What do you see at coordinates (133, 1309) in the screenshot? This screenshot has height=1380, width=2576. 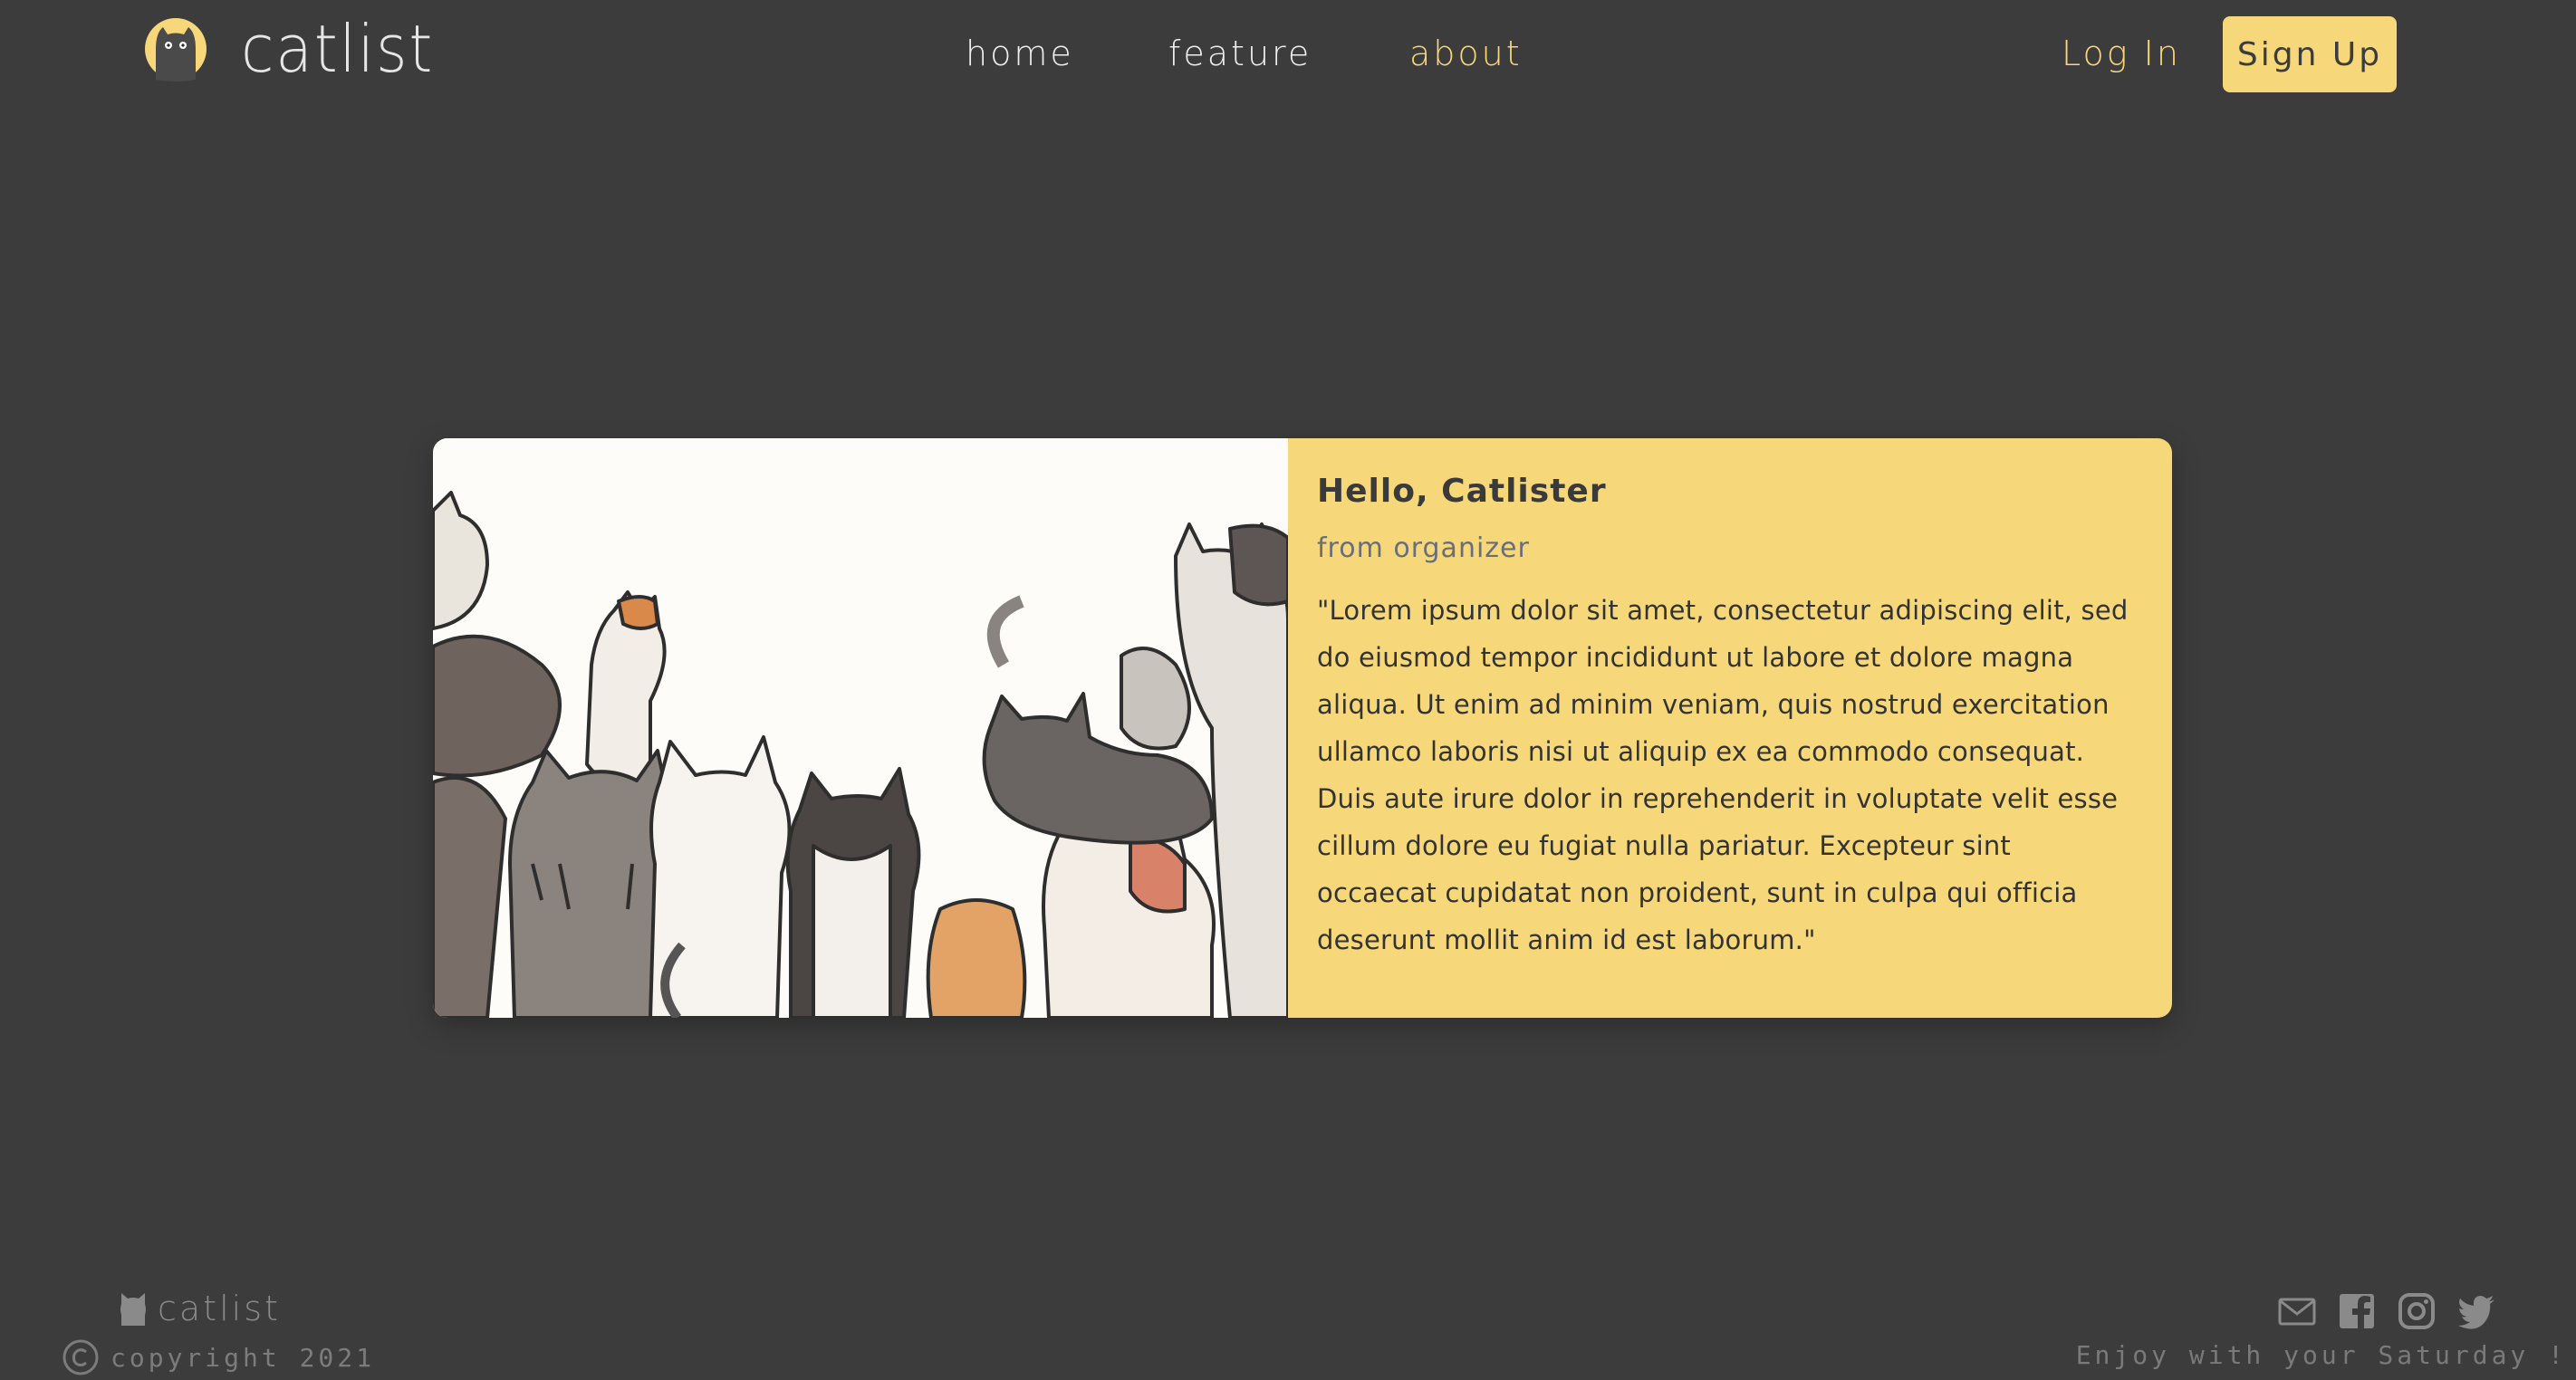 I see `cat-silhouette-icon` at bounding box center [133, 1309].